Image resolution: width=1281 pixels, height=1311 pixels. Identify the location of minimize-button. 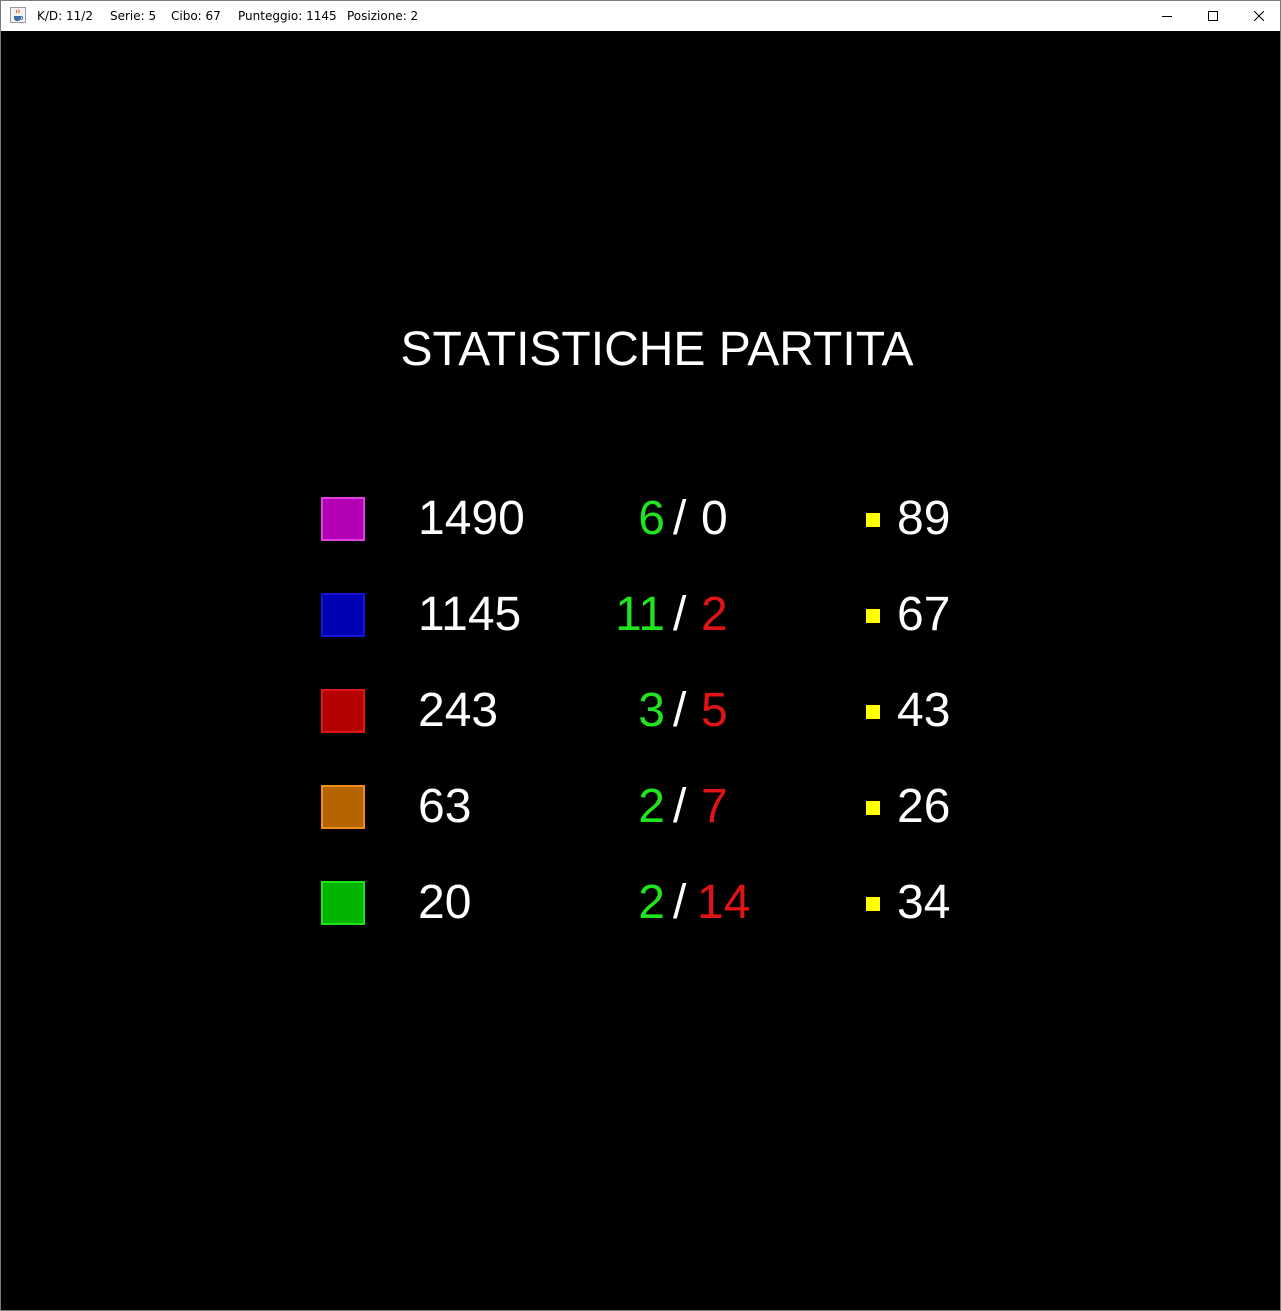
(1167, 16).